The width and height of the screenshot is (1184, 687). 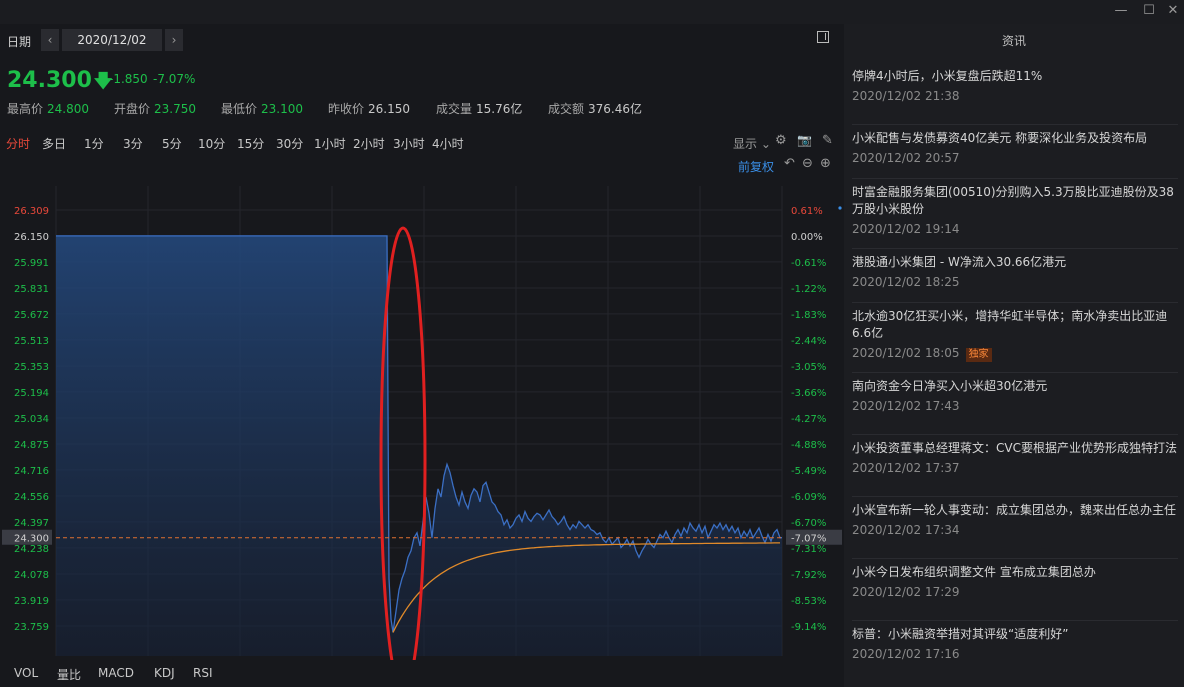 I want to click on news-time-text: 2020/12/02 17:43, so click(x=906, y=406).